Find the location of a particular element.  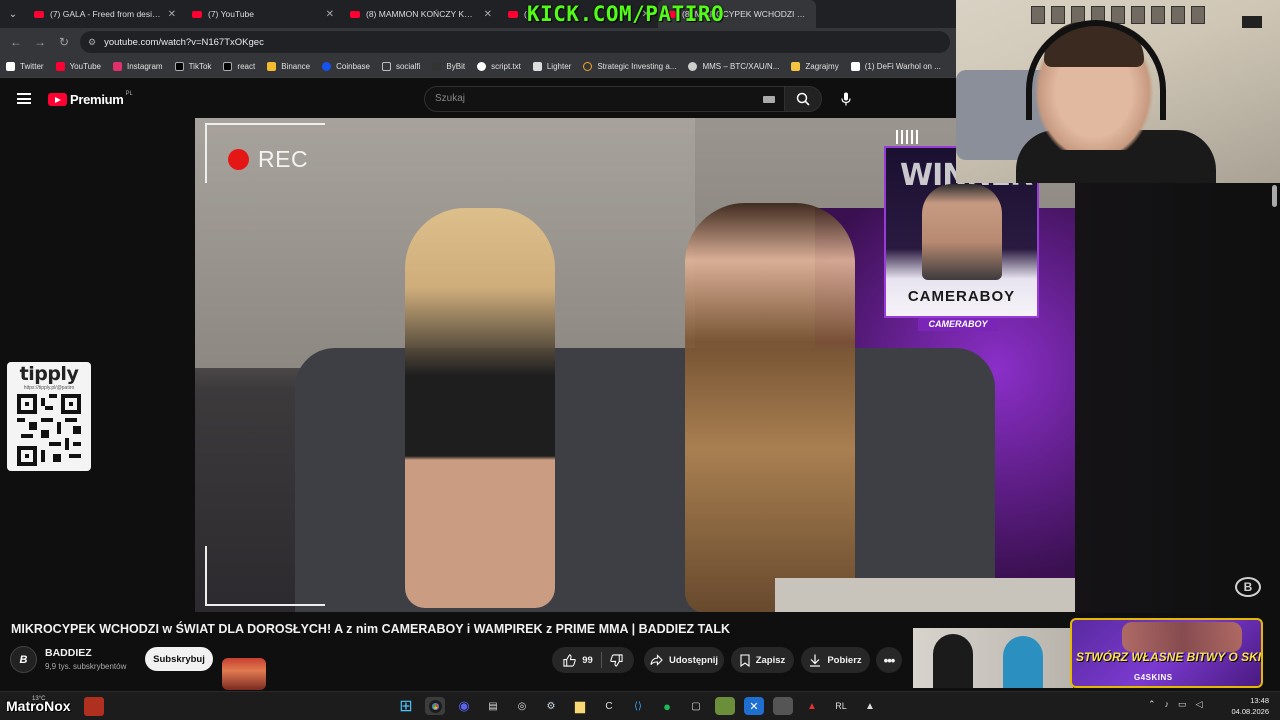

bookmark-tiktok: TikTok is located at coordinates (192, 66).